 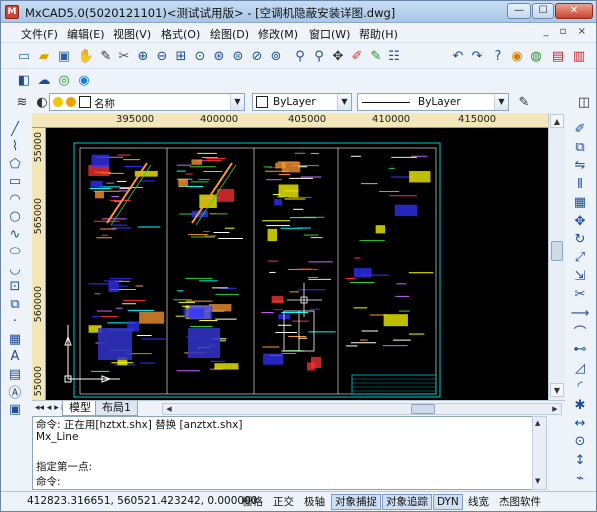 I want to click on rotate-icon: ↻, so click(x=580, y=239).